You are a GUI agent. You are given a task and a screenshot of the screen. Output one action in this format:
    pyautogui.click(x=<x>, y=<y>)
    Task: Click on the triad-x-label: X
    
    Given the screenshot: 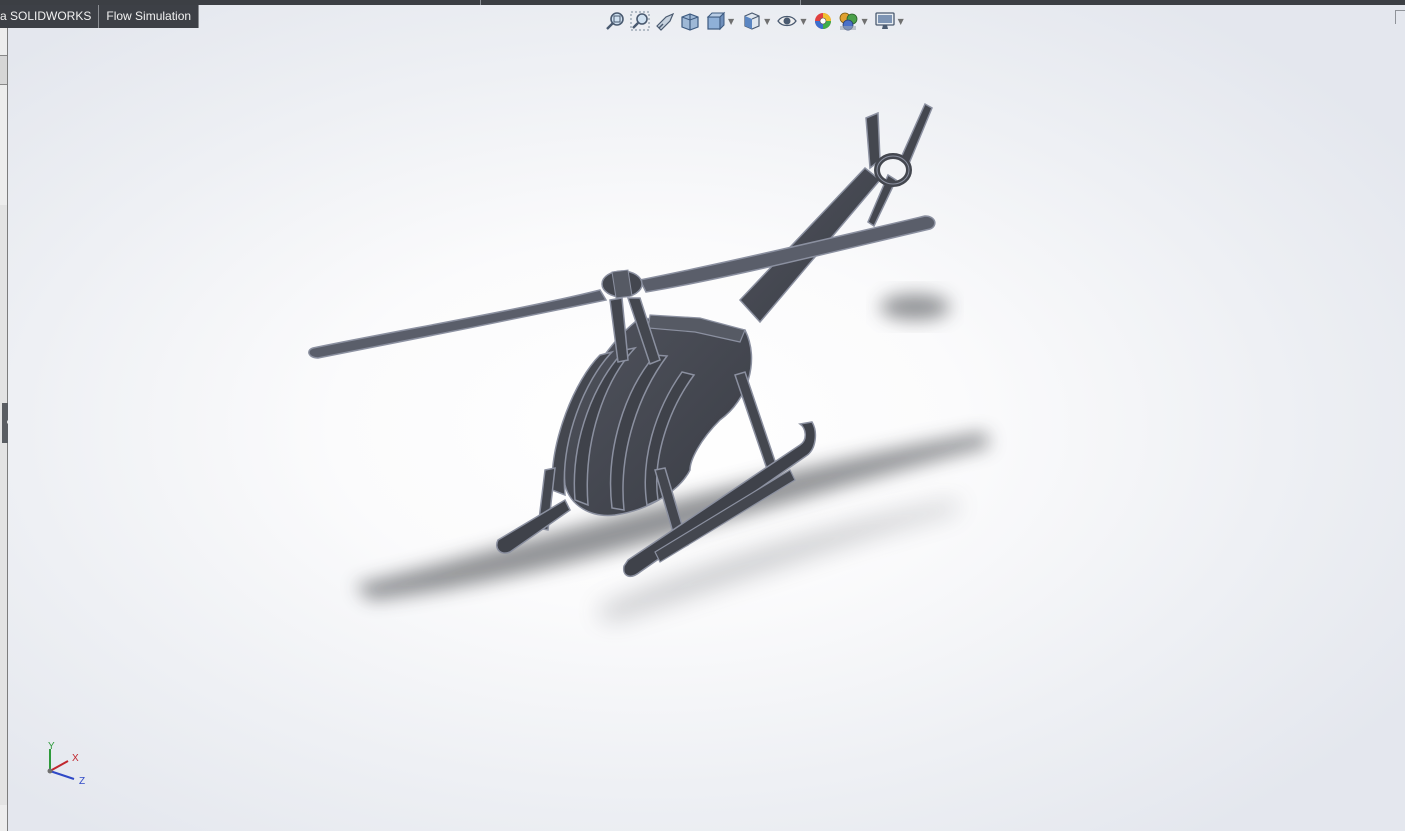 What is the action you would take?
    pyautogui.click(x=75, y=758)
    